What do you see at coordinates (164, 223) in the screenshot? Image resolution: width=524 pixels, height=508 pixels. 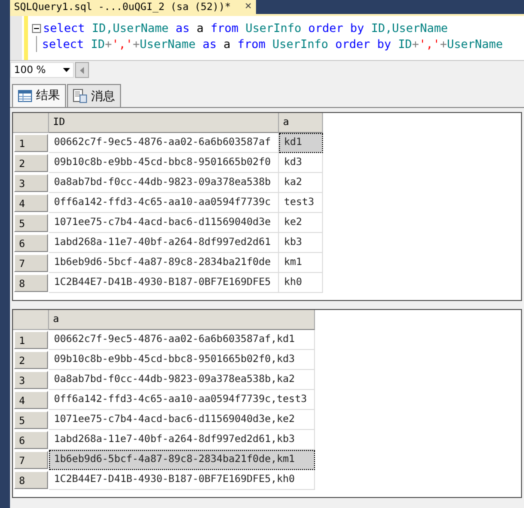 I see `table-cell: 1071ee75-c7b4-4acd-bac6-d11569040d3e` at bounding box center [164, 223].